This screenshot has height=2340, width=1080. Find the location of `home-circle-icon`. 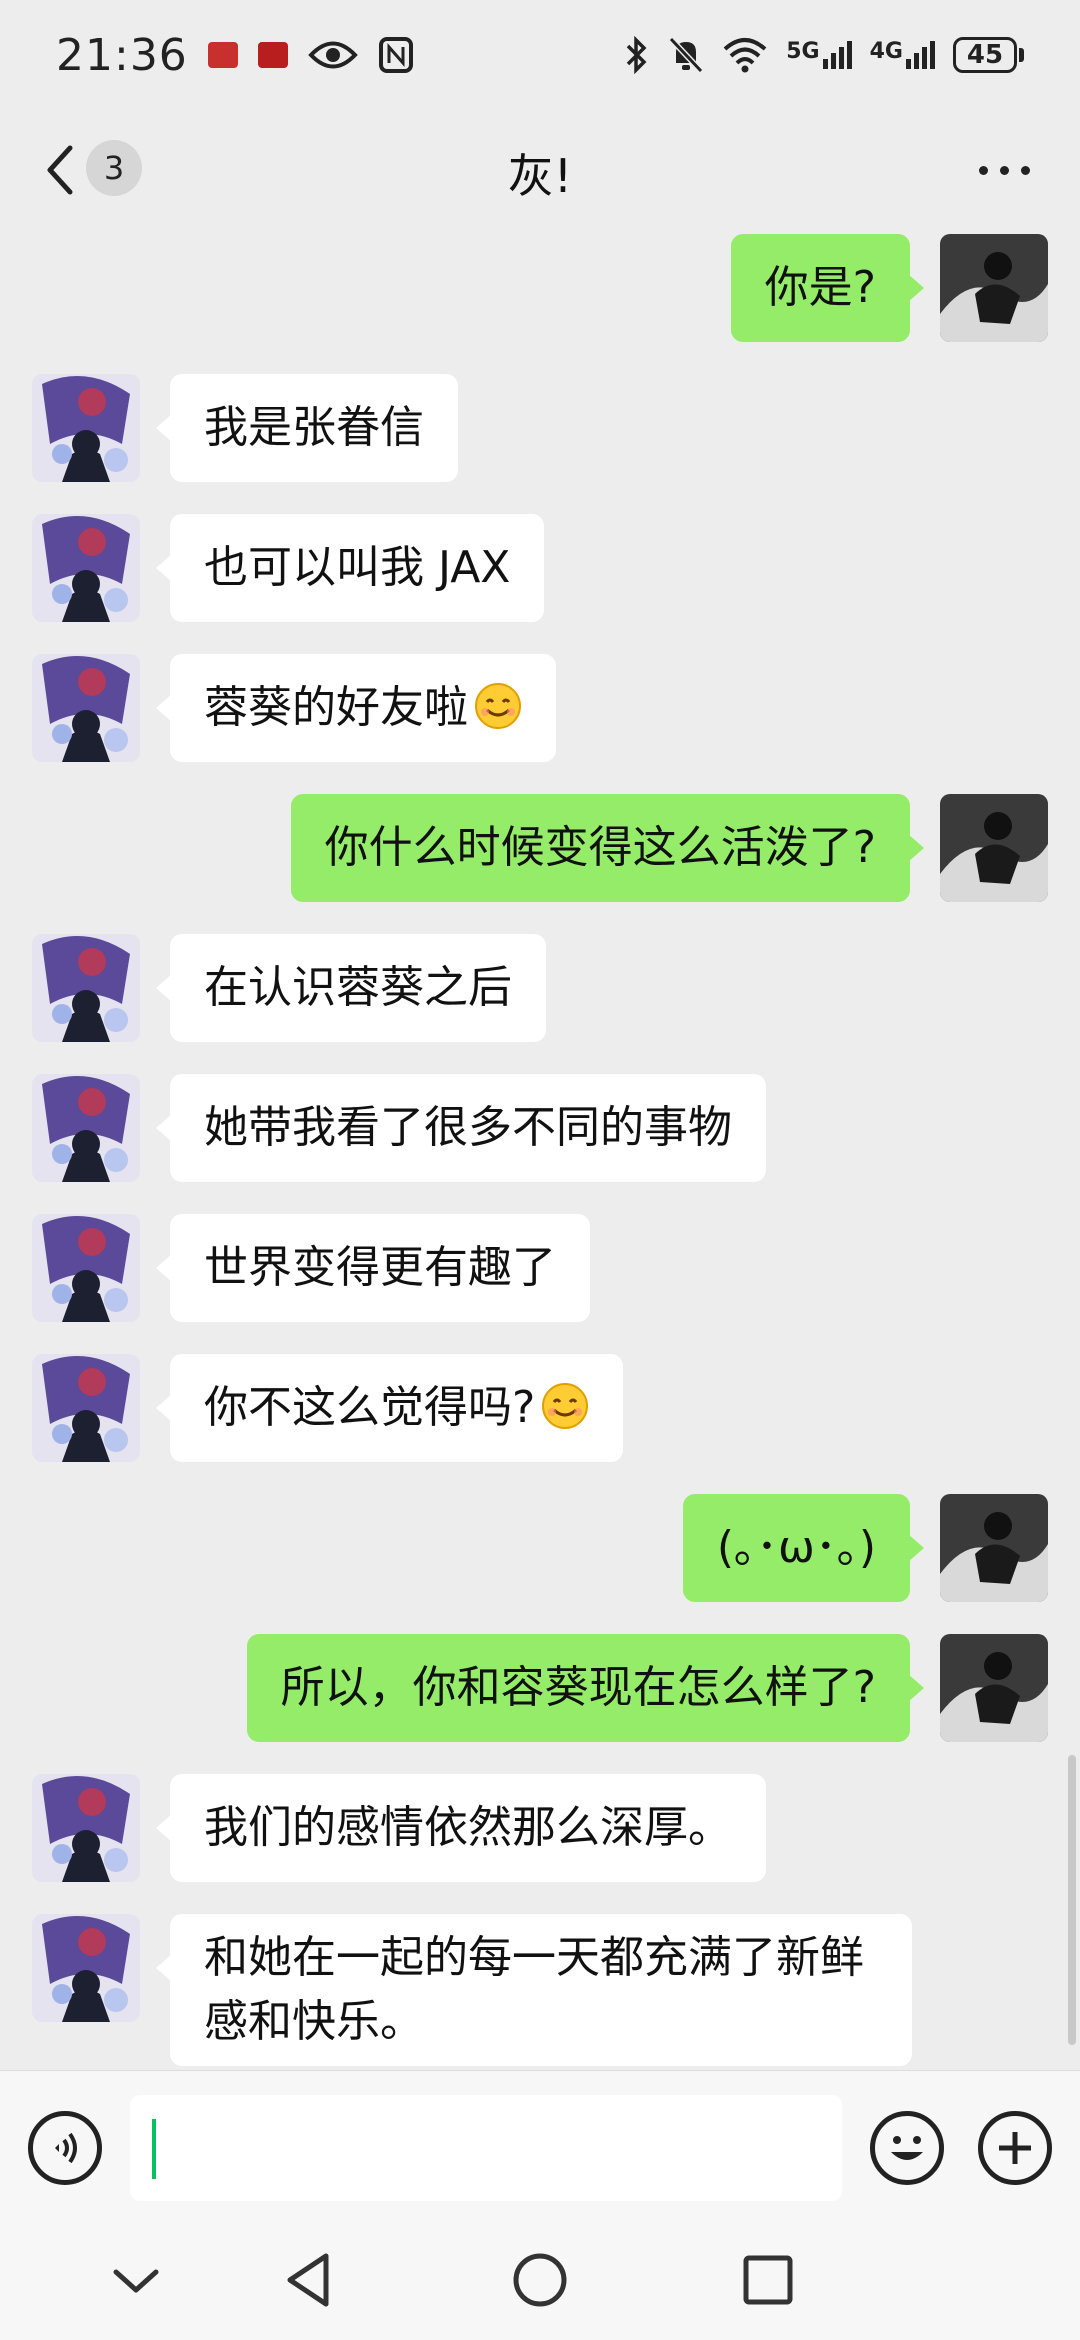

home-circle-icon is located at coordinates (540, 2280).